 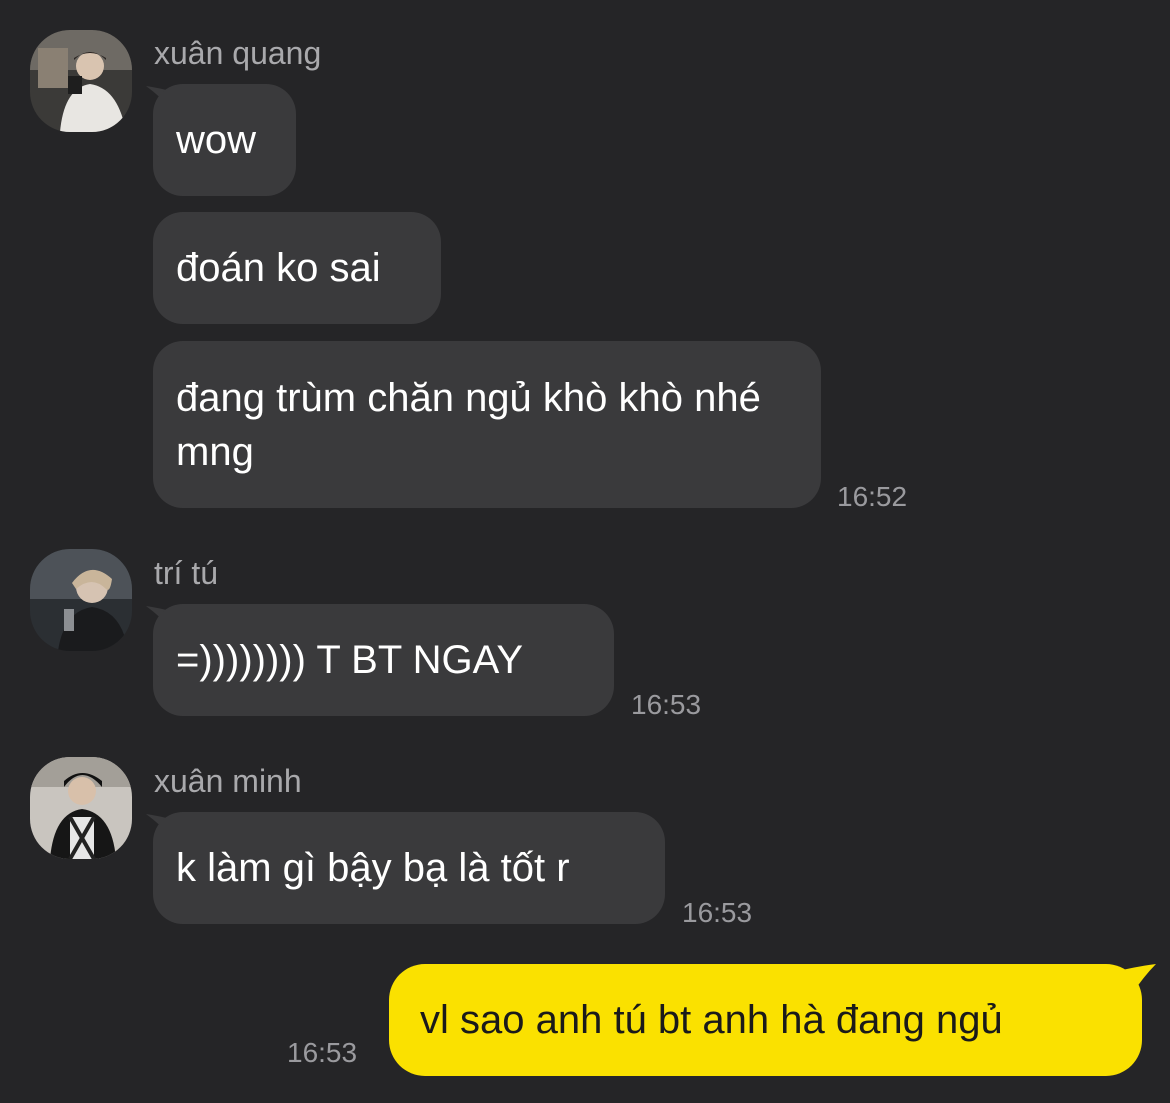 What do you see at coordinates (278, 268) in the screenshot?
I see `message-text: đoán ko sai` at bounding box center [278, 268].